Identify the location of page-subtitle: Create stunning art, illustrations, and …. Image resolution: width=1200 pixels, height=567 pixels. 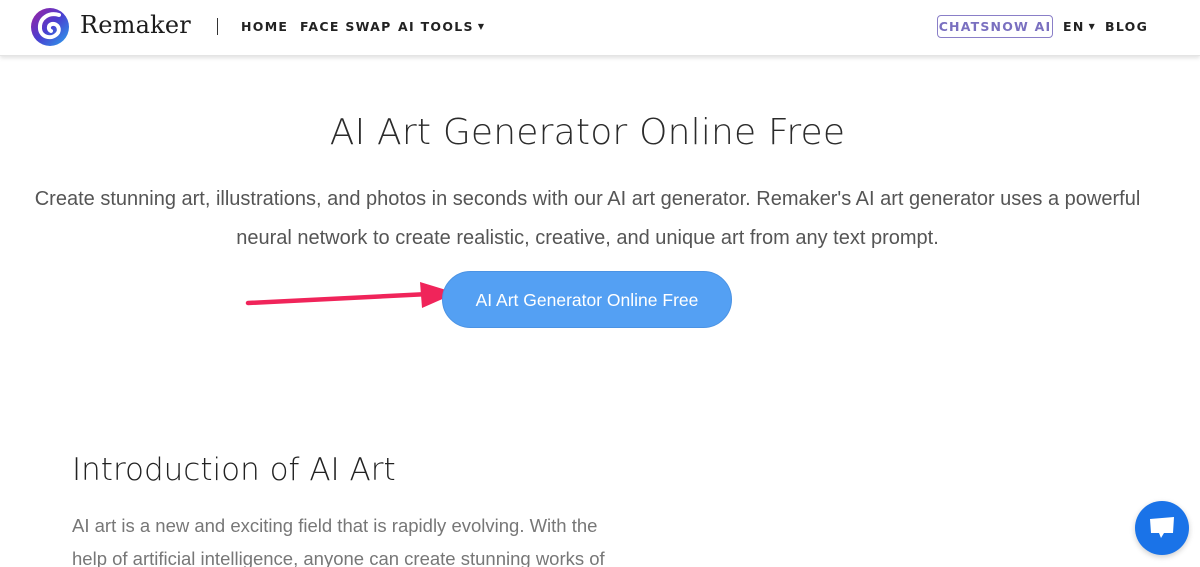
(587, 218).